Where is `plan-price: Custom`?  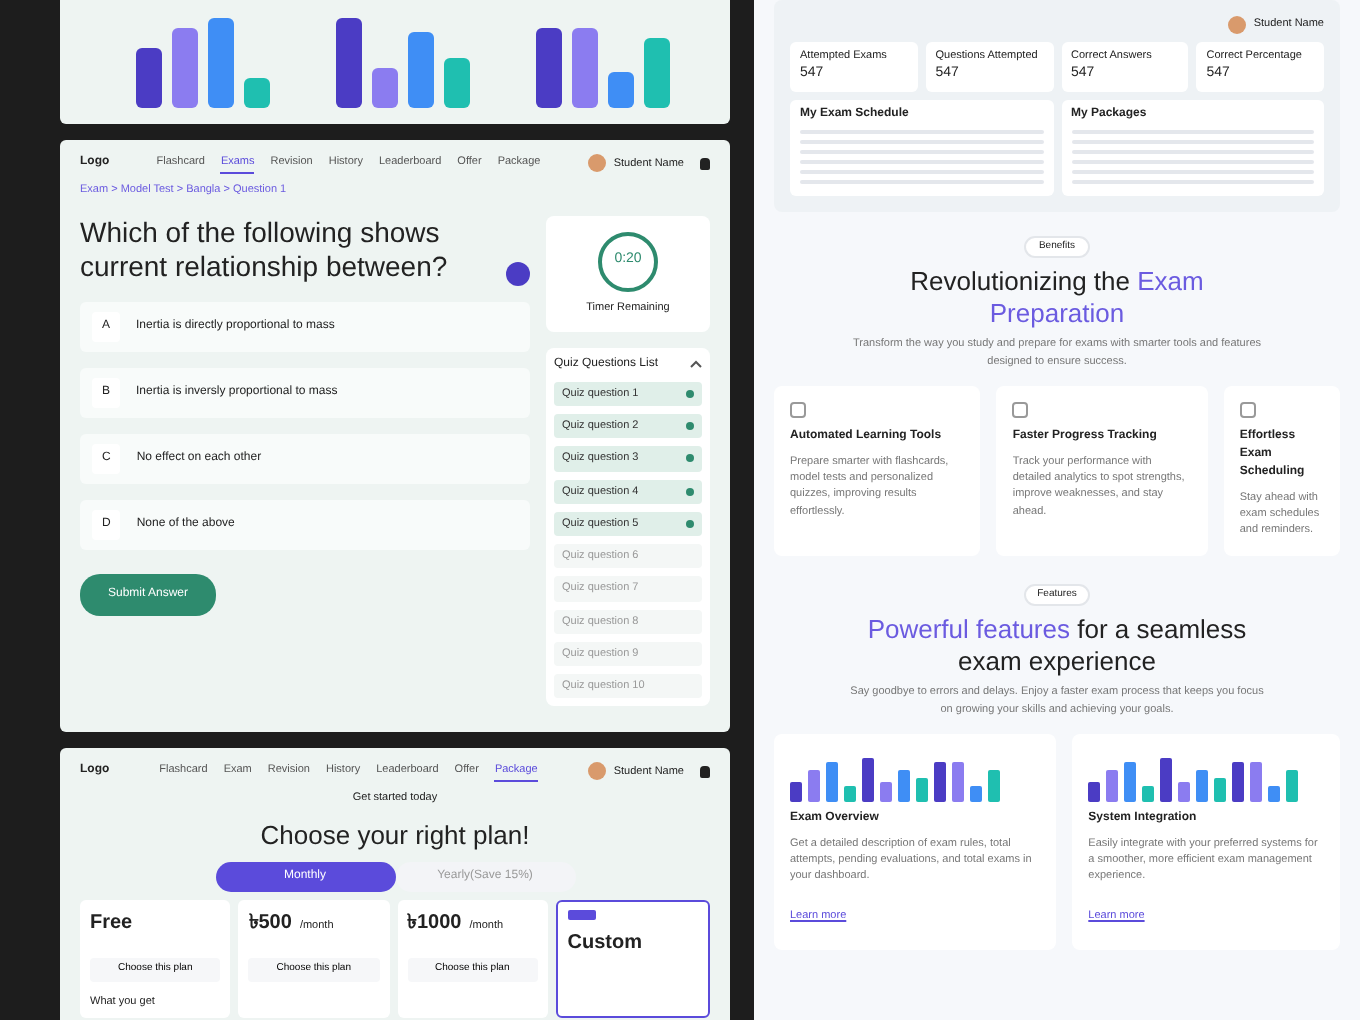 plan-price: Custom is located at coordinates (604, 944).